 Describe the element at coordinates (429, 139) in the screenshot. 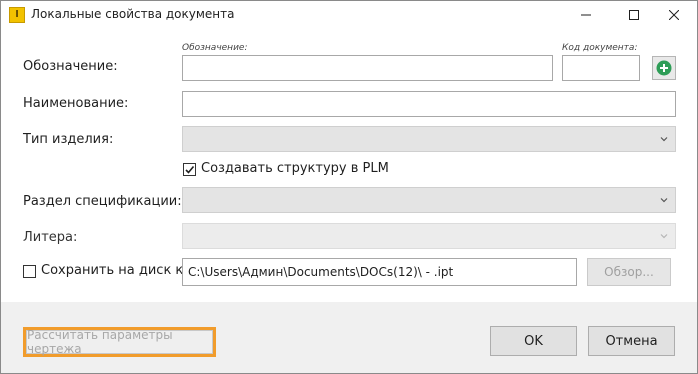

I see `product-type-select` at that location.